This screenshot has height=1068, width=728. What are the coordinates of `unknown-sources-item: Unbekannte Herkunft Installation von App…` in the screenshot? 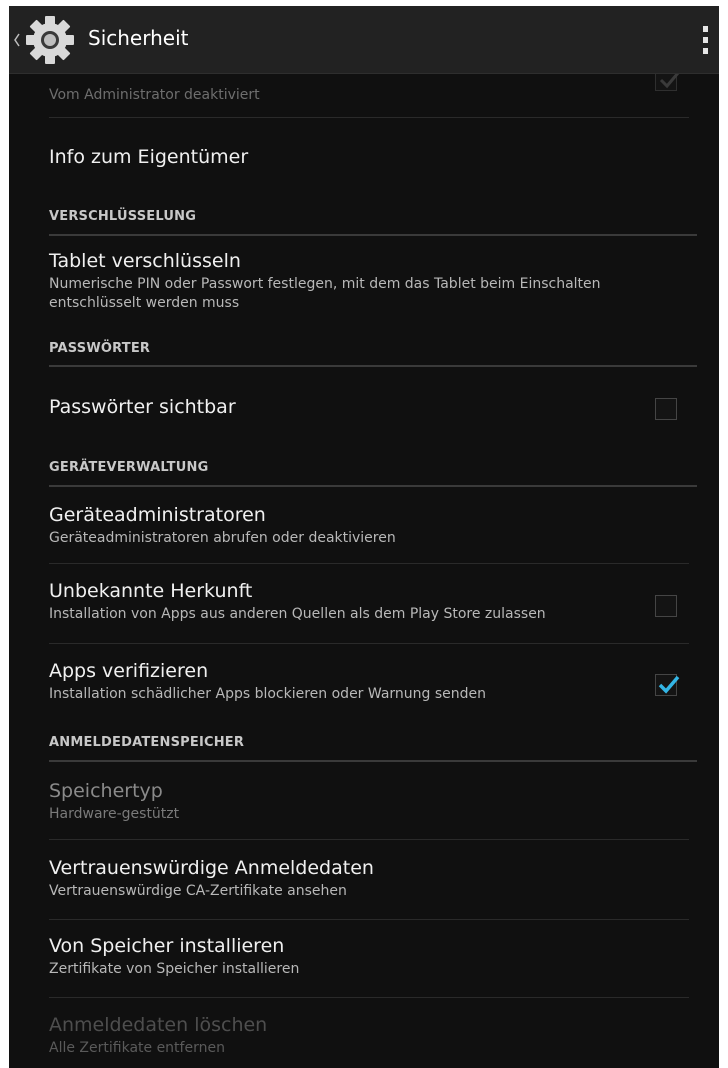 It's located at (369, 602).